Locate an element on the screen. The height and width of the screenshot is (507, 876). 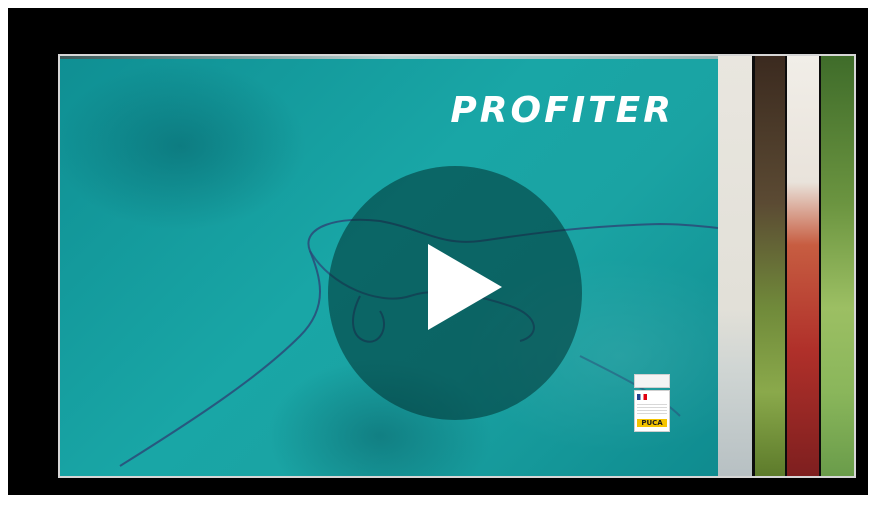
photo-strip-flowers is located at coordinates (803, 266).